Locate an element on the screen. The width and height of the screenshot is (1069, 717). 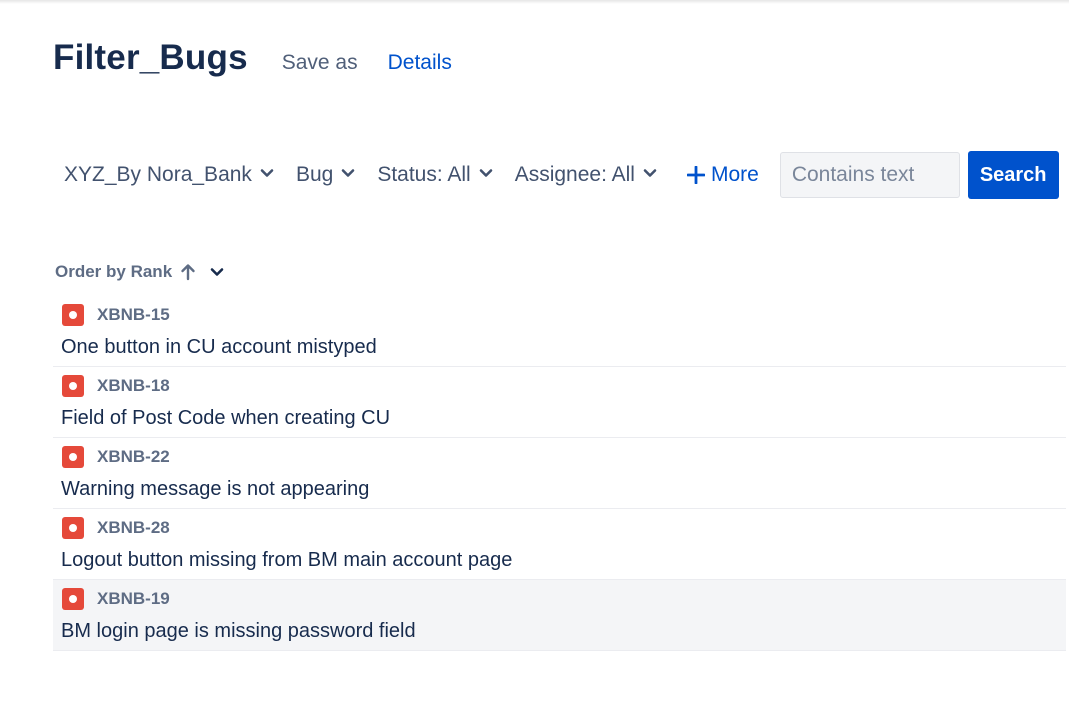
issue-header: XBNB-18 is located at coordinates (116, 386).